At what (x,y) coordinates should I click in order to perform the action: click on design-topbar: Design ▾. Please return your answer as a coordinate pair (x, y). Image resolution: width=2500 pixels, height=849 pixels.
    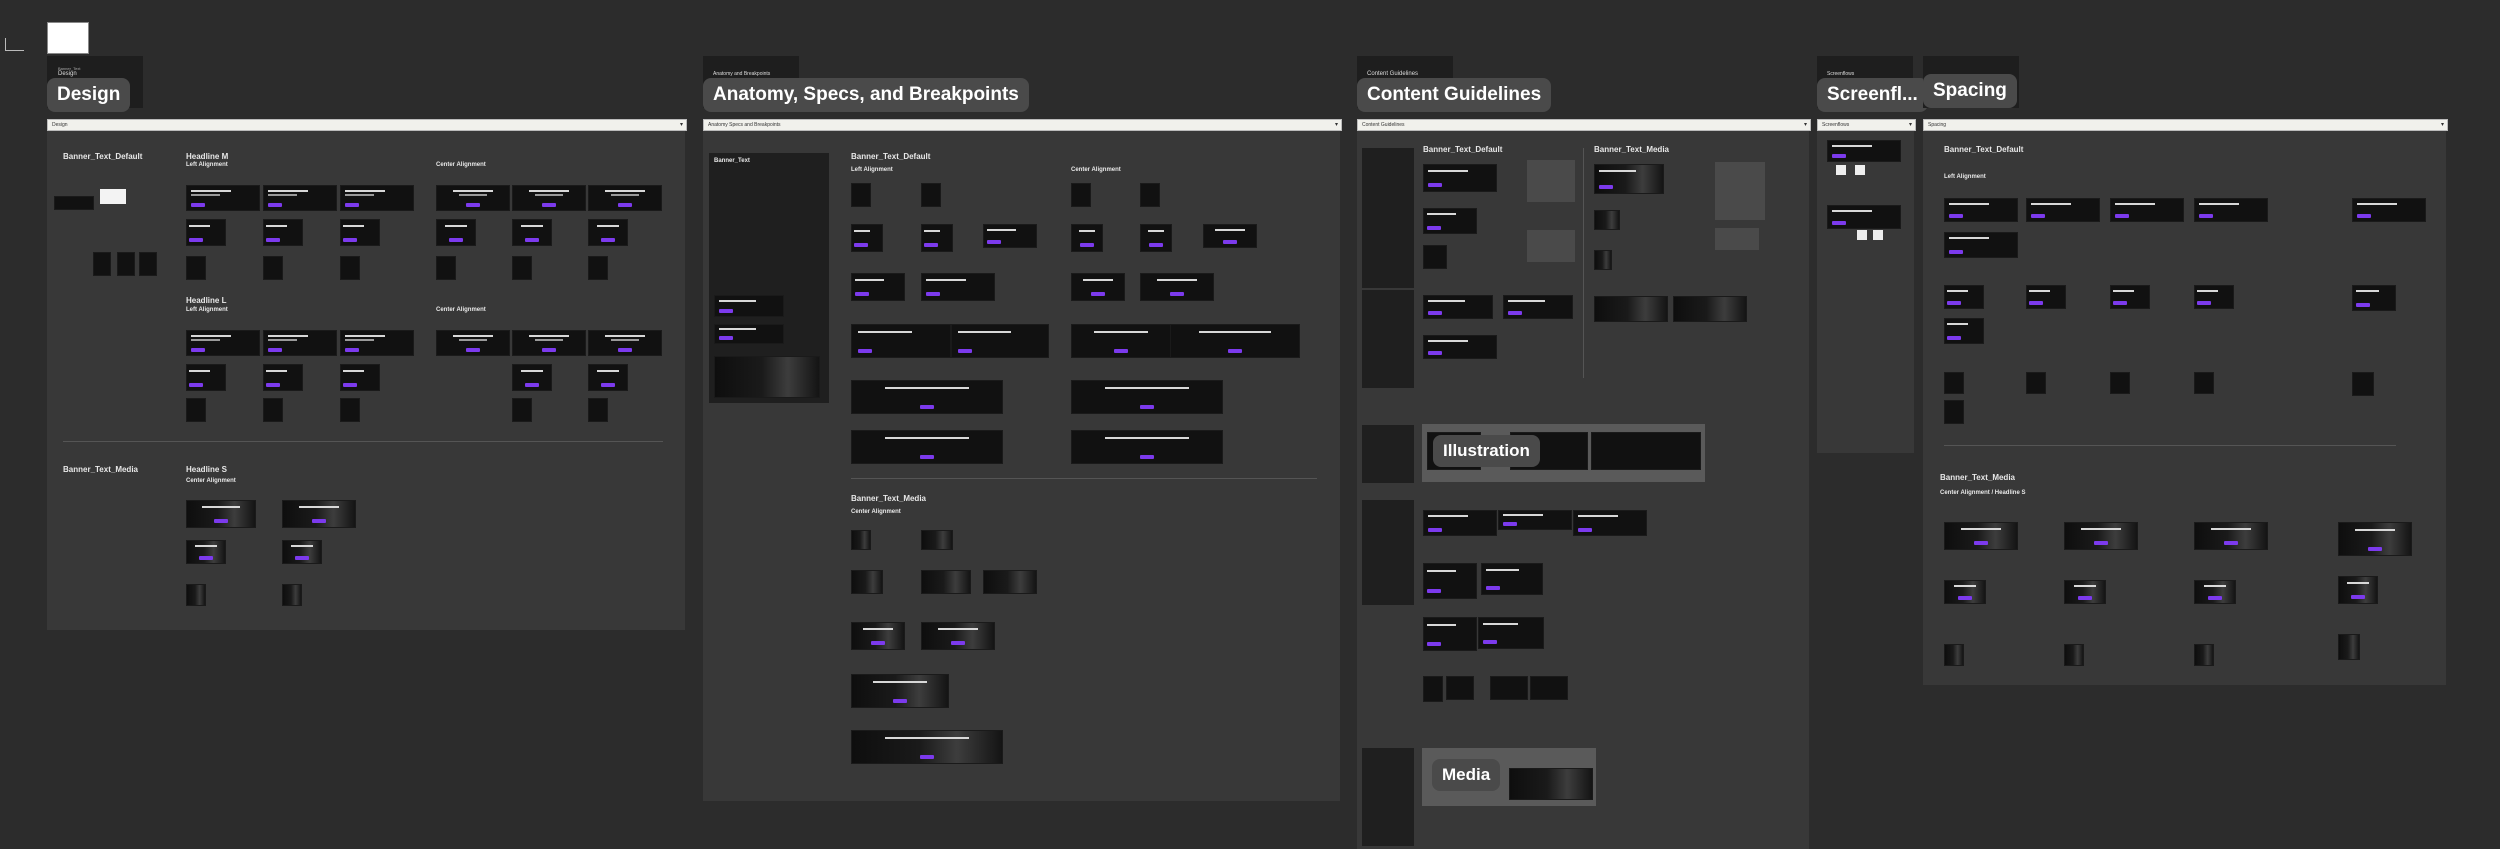
    Looking at the image, I should click on (367, 125).